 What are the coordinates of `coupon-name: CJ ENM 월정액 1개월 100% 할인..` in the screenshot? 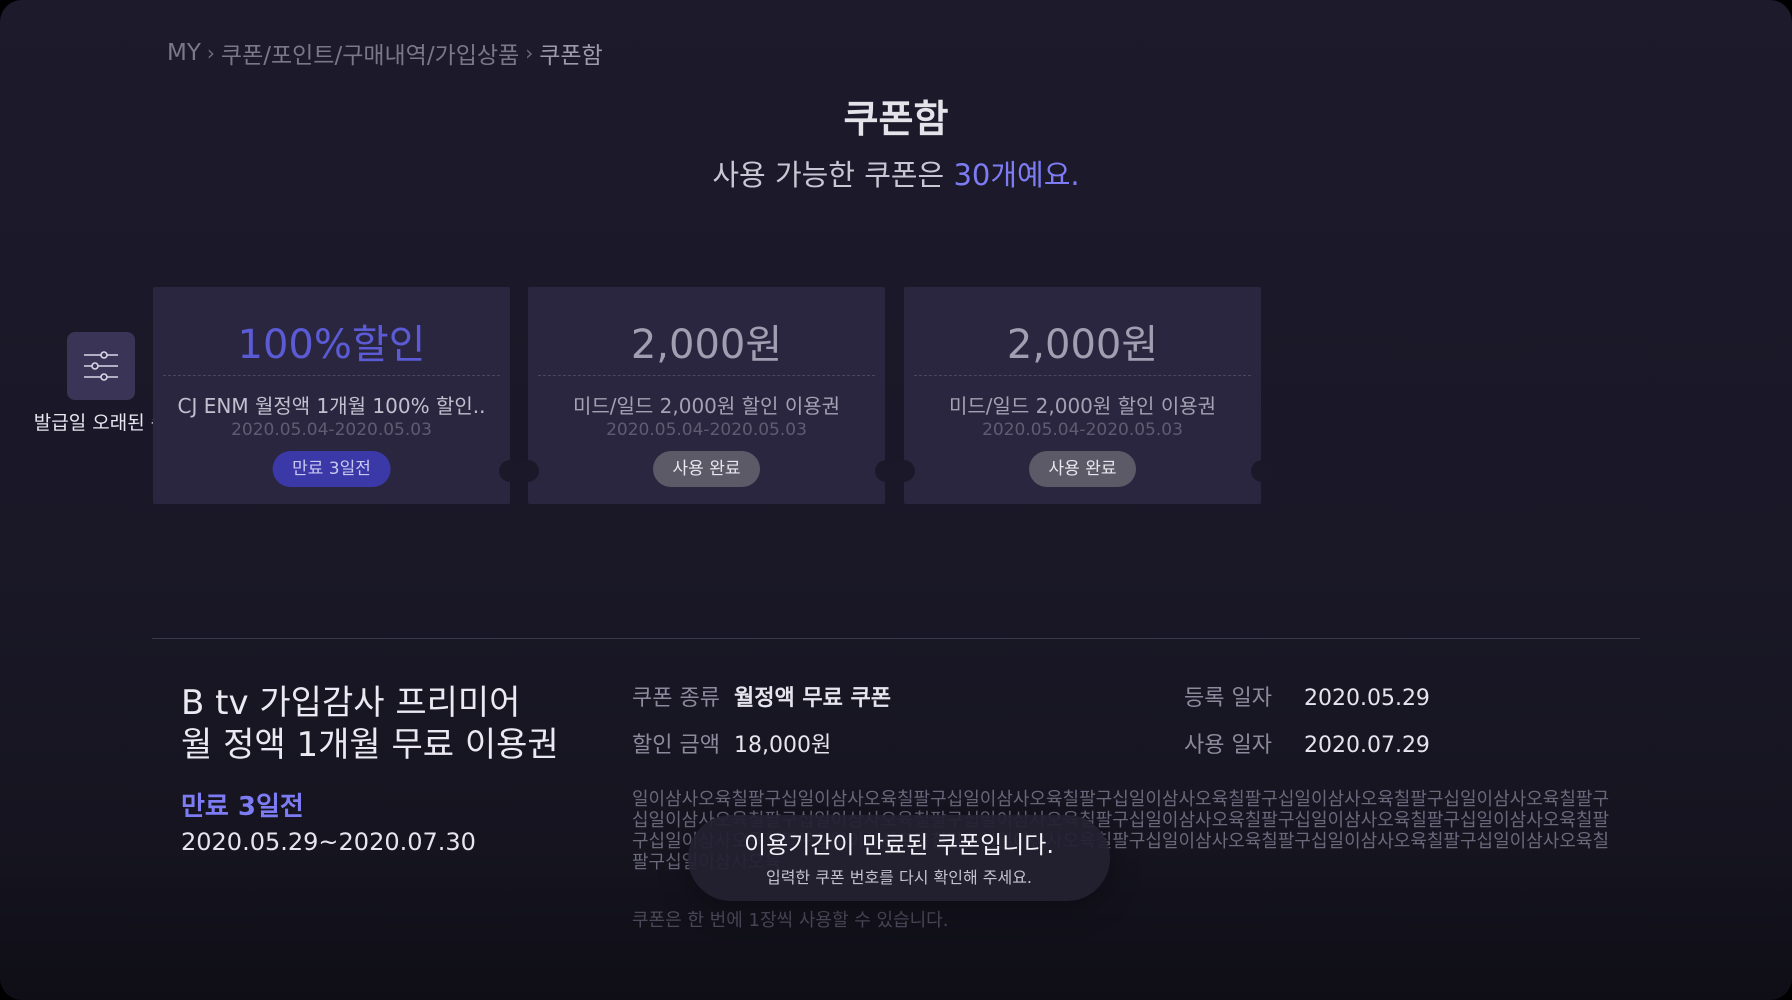 It's located at (331, 406).